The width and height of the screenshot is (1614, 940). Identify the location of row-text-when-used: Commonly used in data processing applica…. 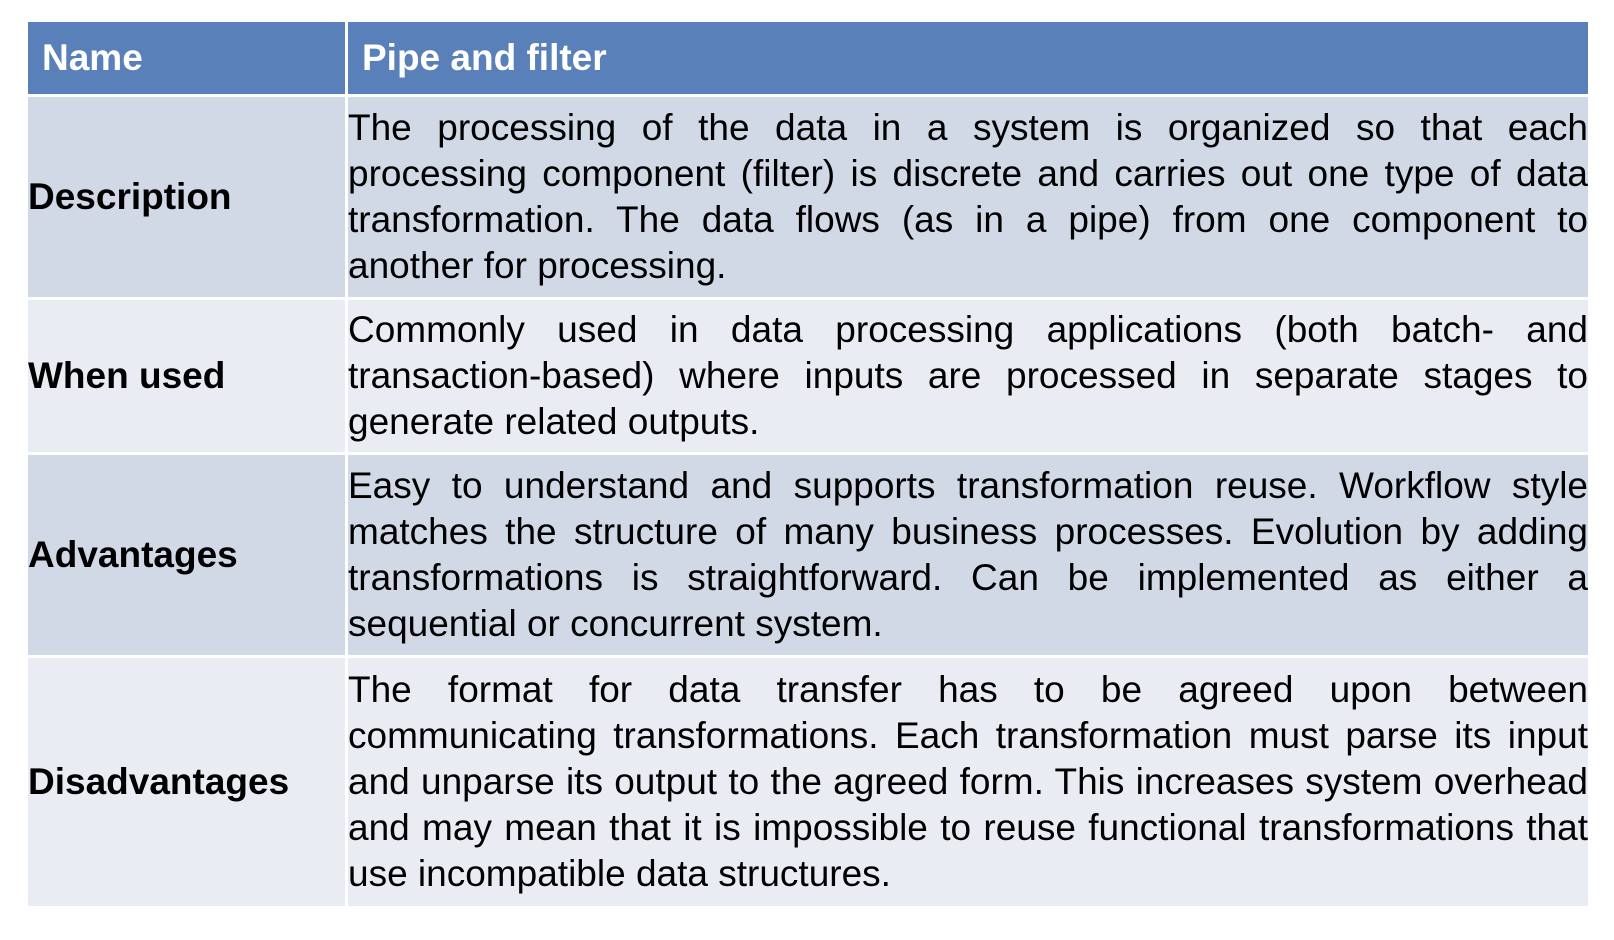
(968, 376).